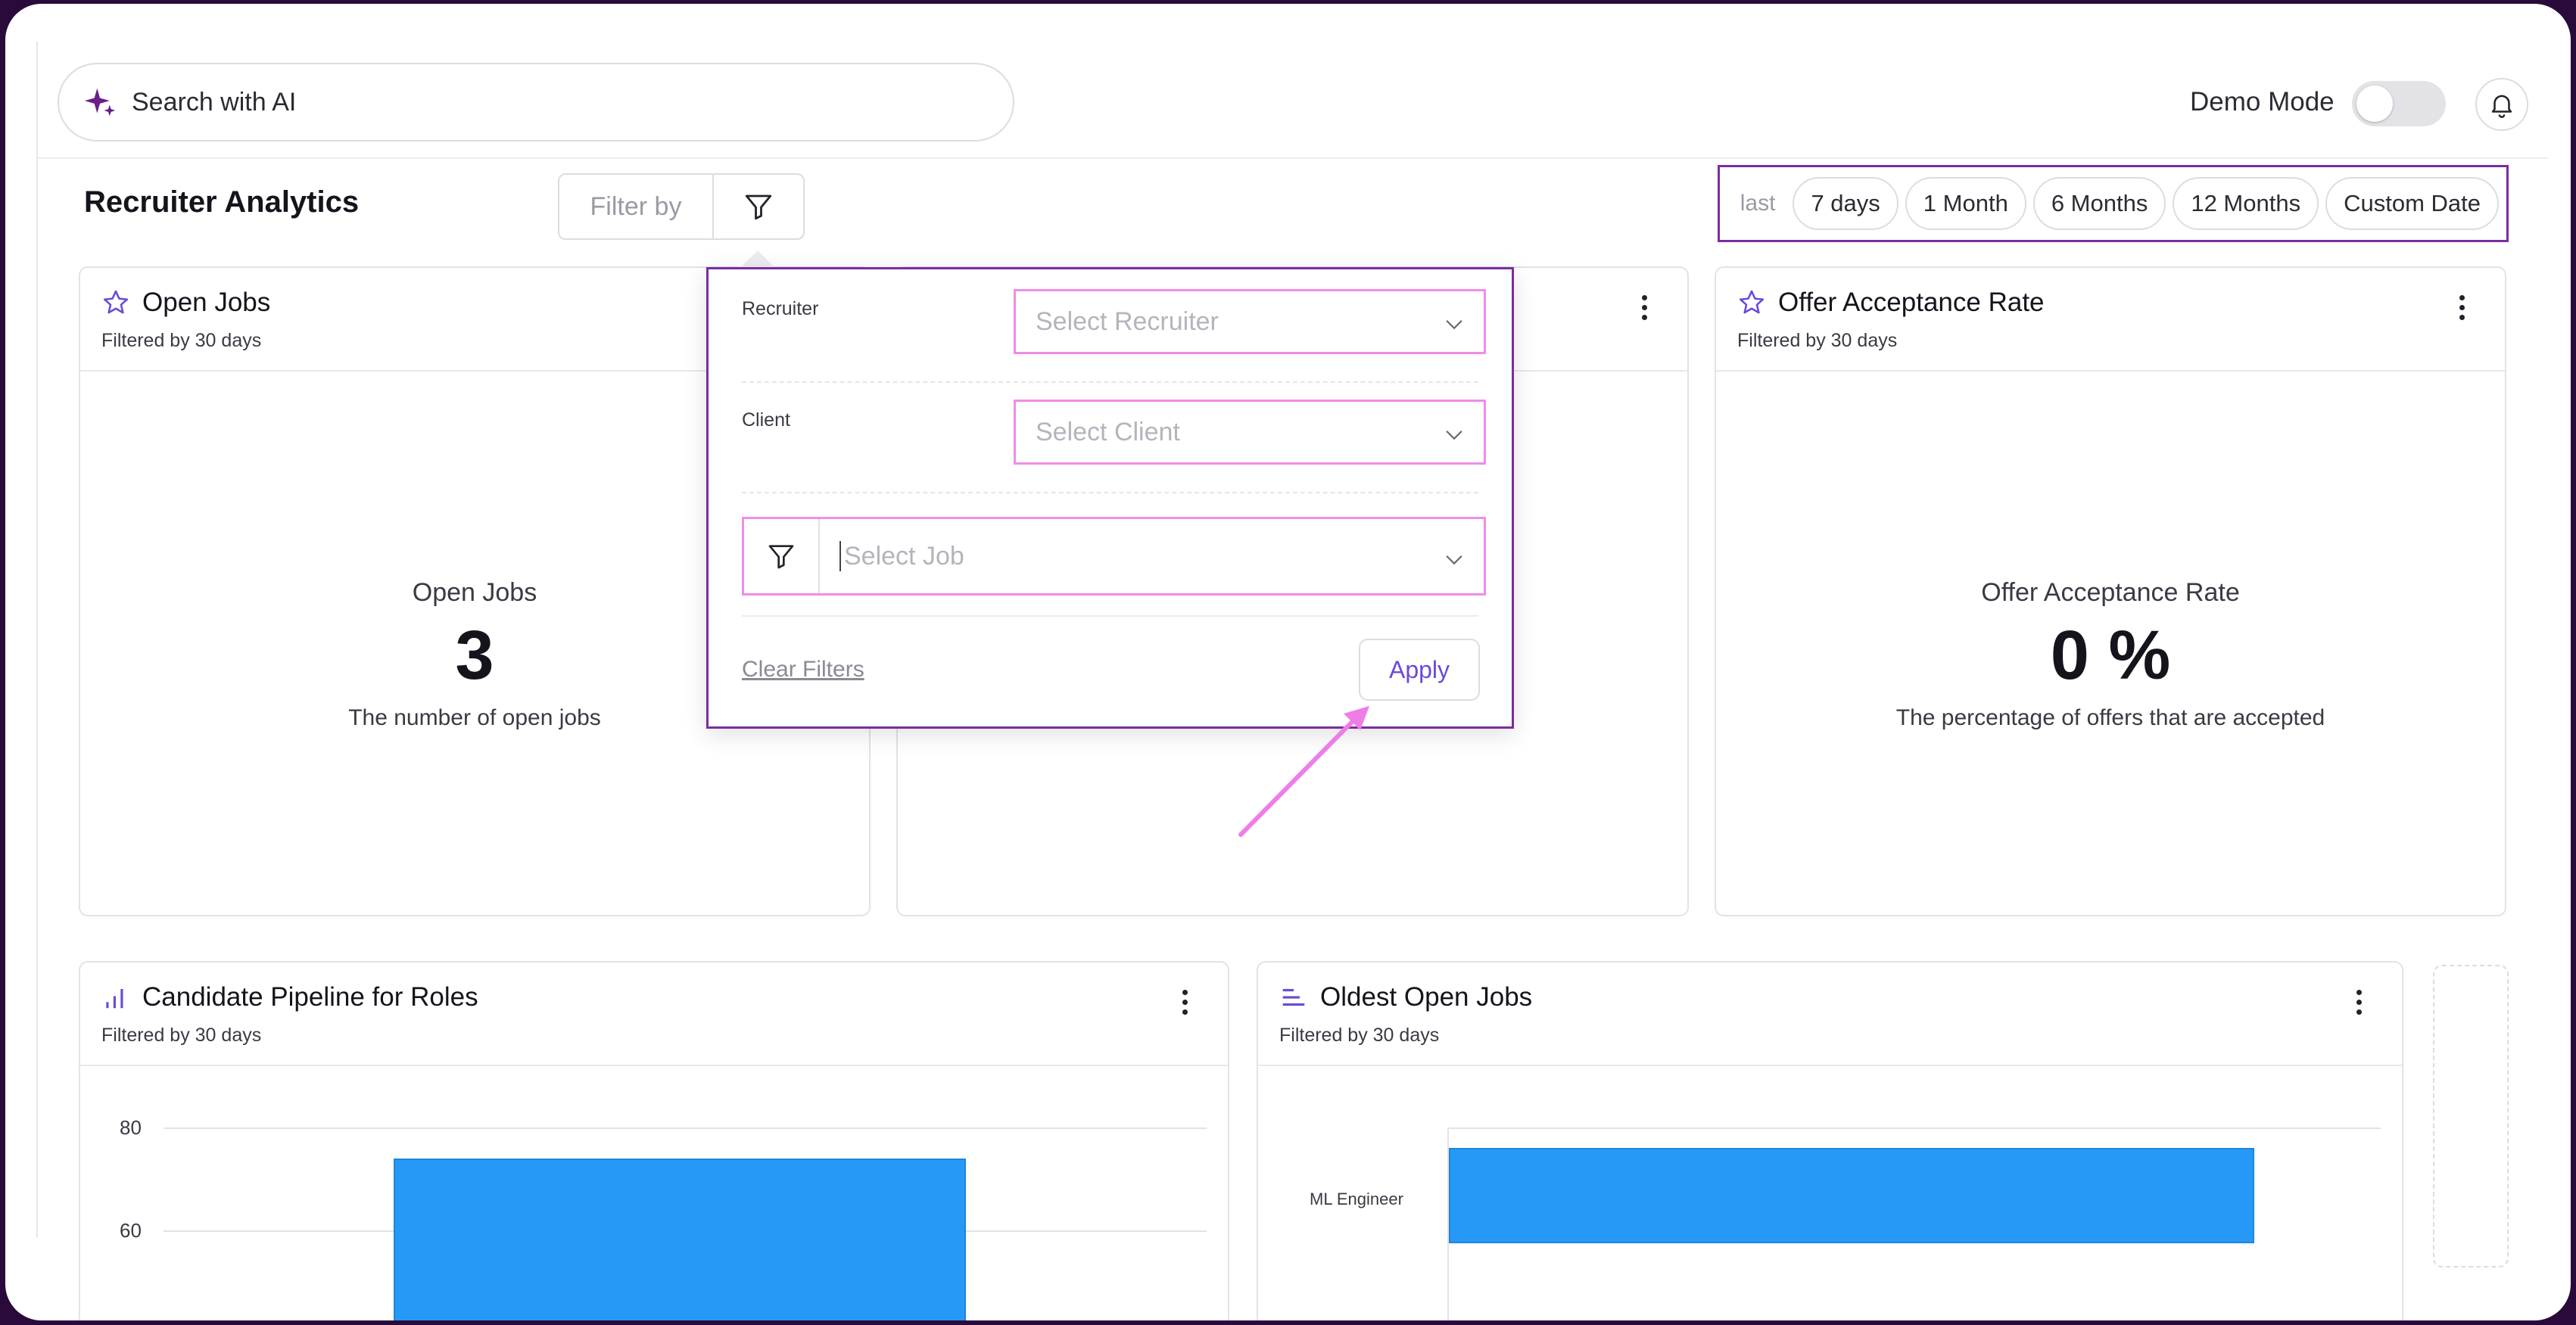 This screenshot has width=2576, height=1325. Describe the element at coordinates (206, 302) in the screenshot. I see `card-title: Open Jobs` at that location.